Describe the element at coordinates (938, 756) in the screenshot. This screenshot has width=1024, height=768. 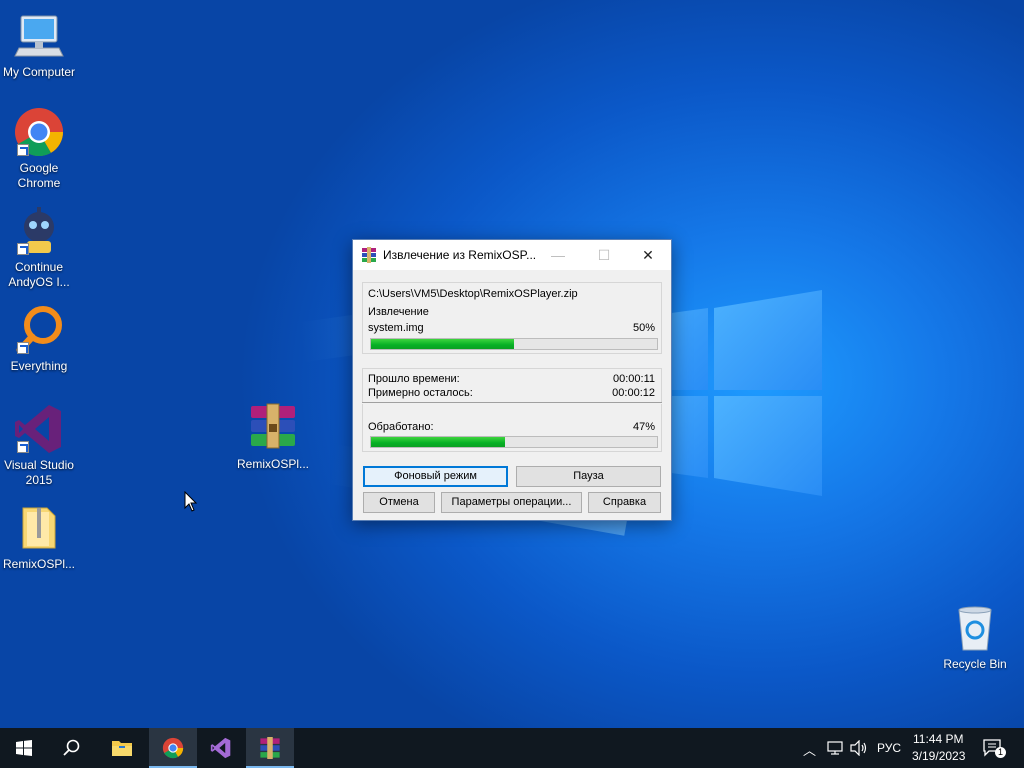
I see `clock-date: 3/19/2023` at that location.